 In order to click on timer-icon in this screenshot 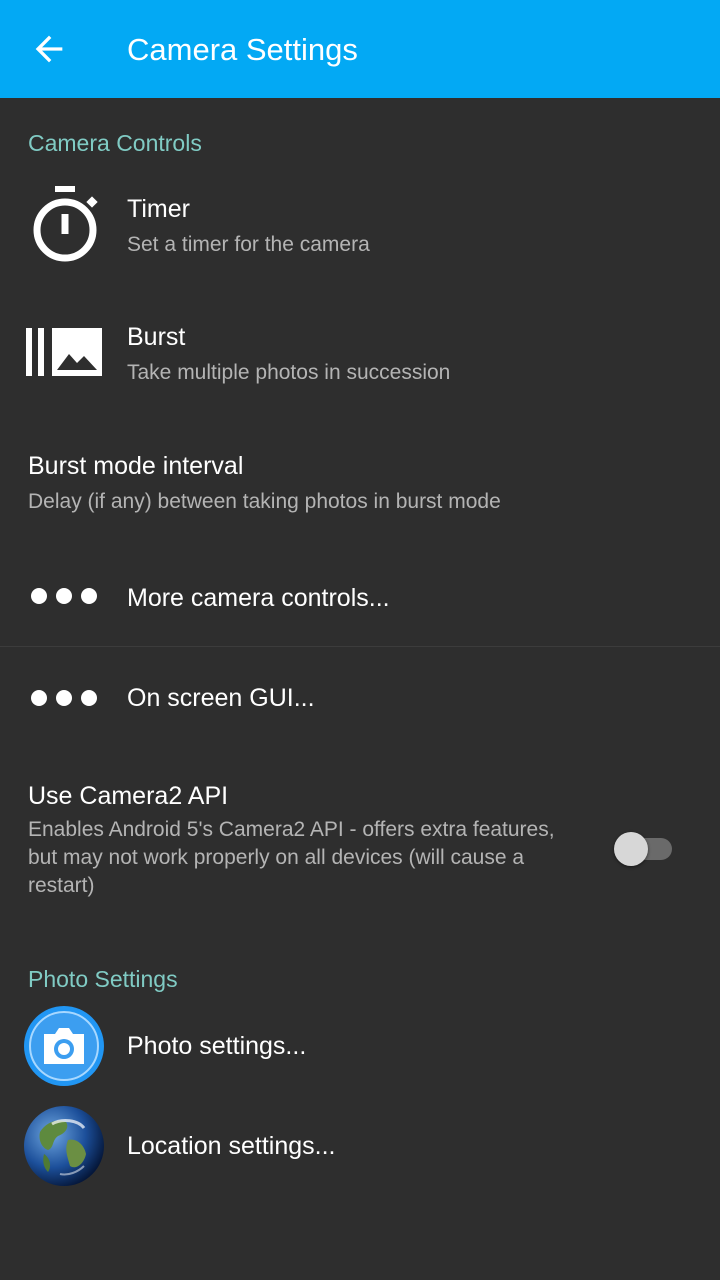, I will do `click(64, 224)`.